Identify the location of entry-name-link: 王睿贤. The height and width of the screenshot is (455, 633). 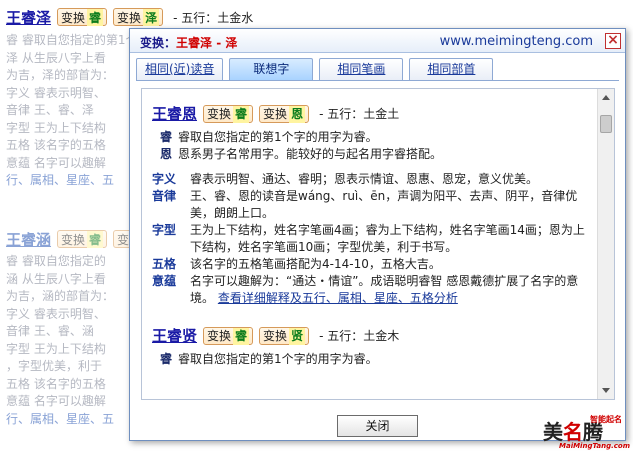
(174, 336).